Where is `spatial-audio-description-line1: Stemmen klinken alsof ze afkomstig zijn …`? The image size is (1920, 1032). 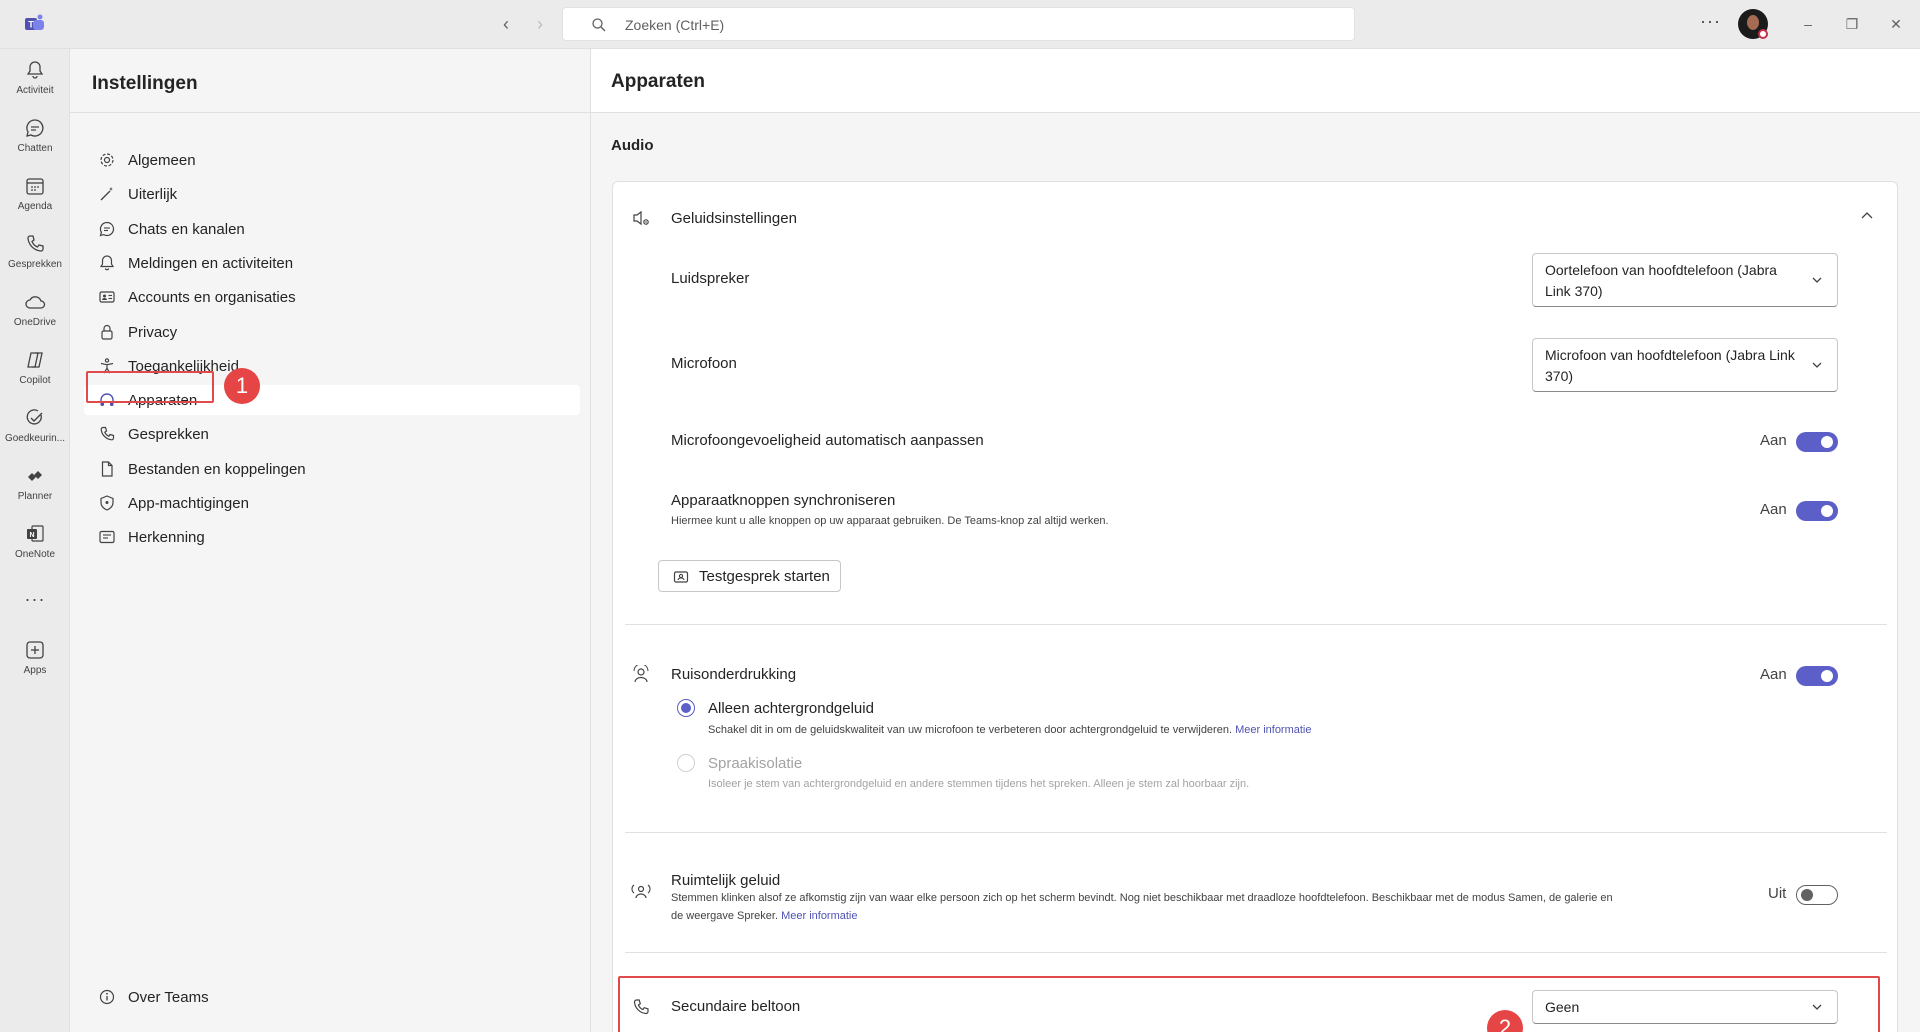
spatial-audio-description-line1: Stemmen klinken alsof ze afkomstig zijn … is located at coordinates (1142, 898).